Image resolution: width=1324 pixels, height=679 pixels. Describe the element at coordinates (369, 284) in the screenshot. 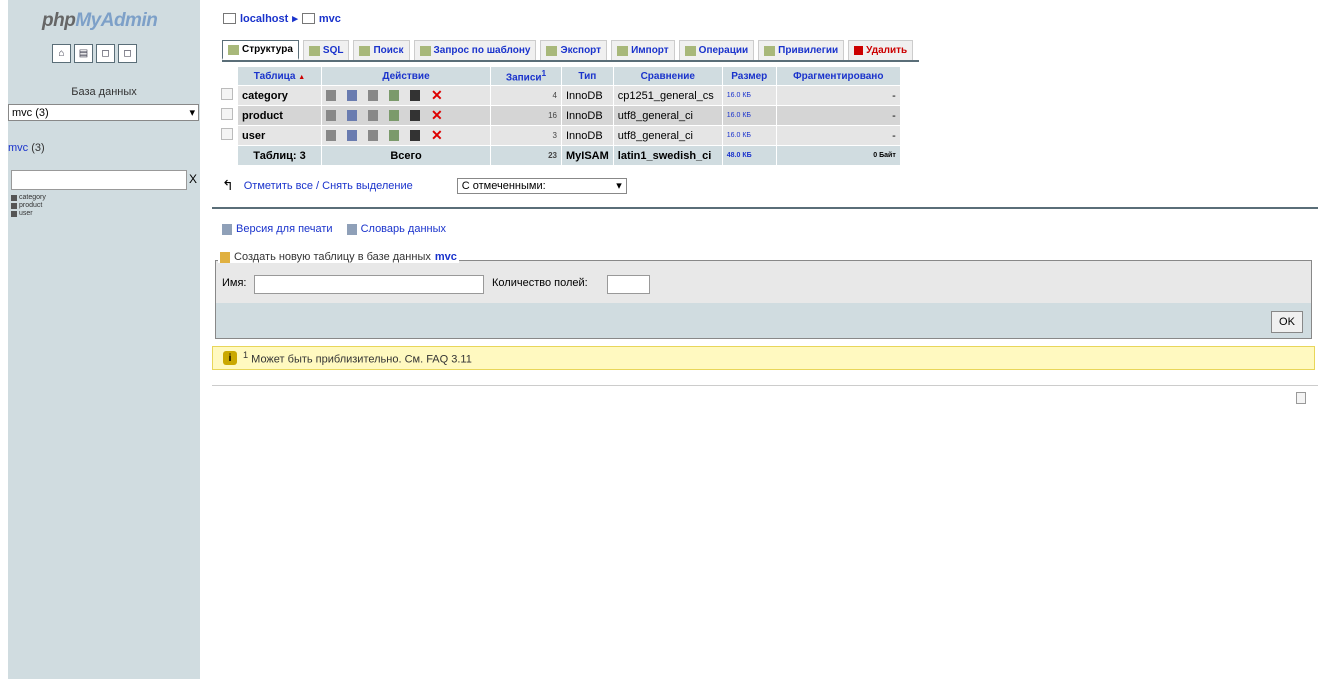

I see `table-name-input` at that location.